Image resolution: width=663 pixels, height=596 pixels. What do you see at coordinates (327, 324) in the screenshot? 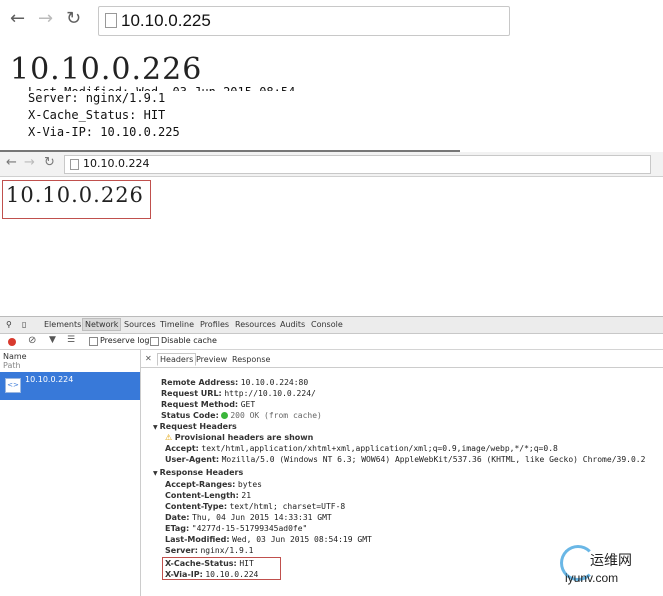
I see `tab-console: Console` at bounding box center [327, 324].